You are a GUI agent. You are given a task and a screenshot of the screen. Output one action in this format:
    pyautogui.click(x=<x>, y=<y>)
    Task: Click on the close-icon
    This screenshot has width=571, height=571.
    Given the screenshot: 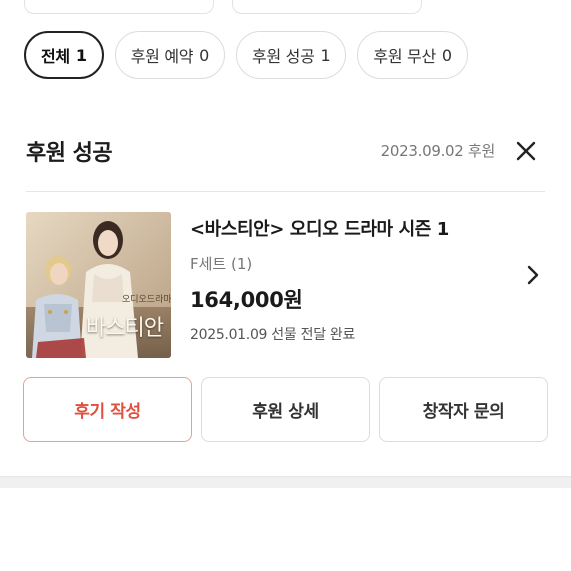 What is the action you would take?
    pyautogui.click(x=526, y=151)
    